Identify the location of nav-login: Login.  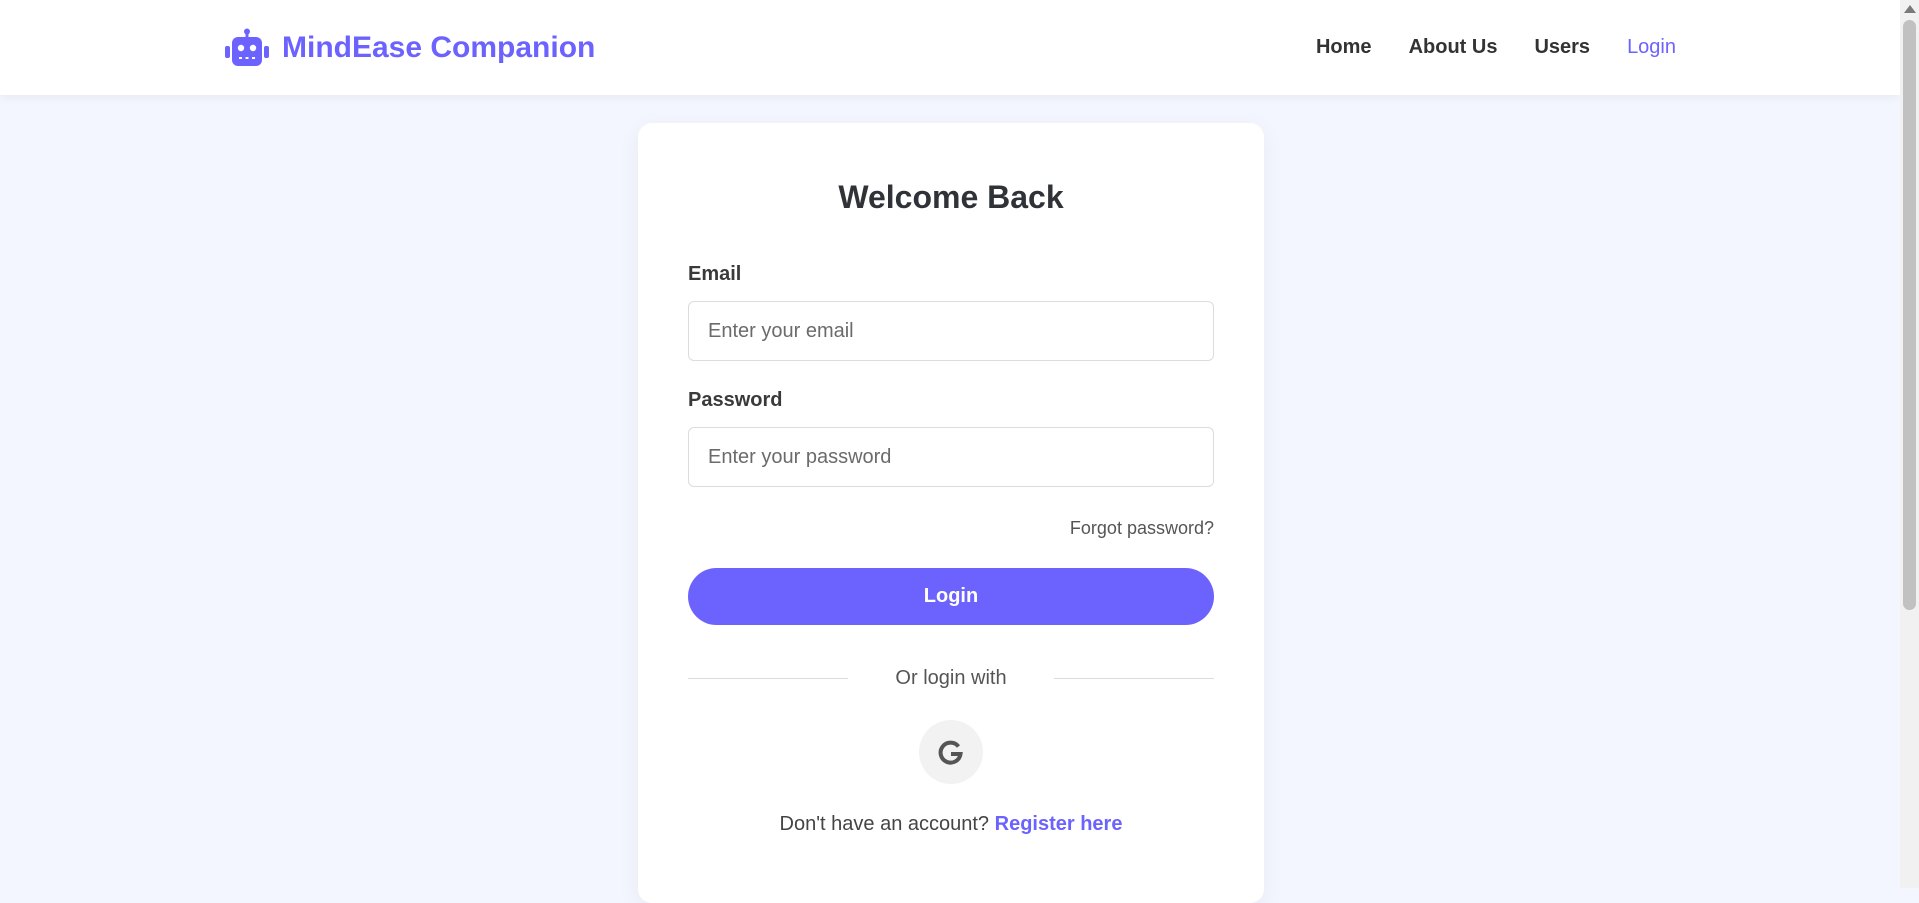
(1651, 47).